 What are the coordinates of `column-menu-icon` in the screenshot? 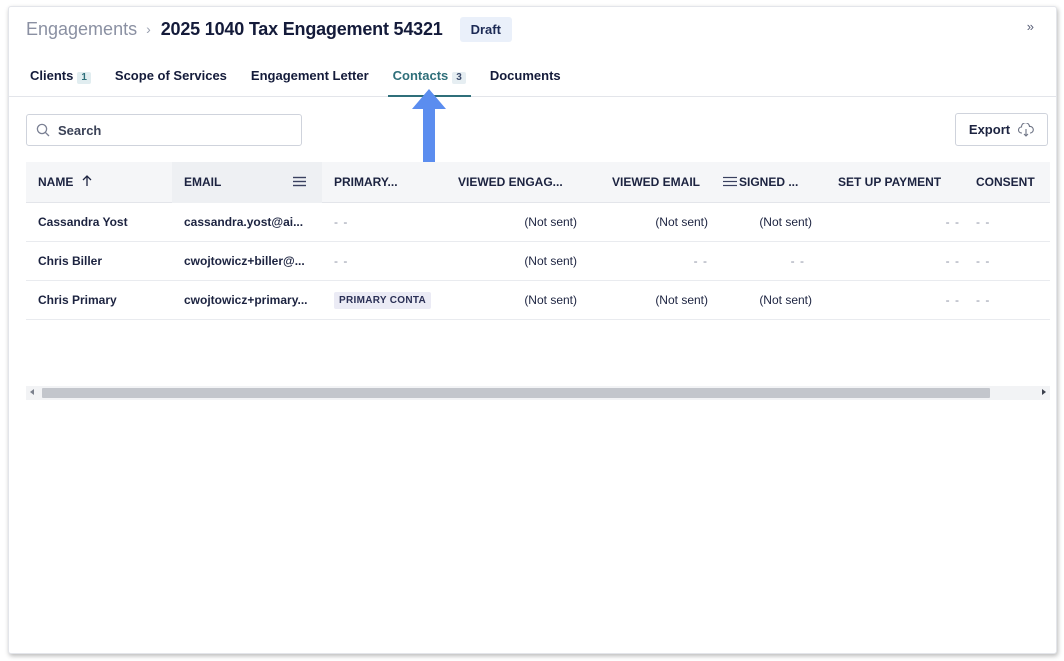 It's located at (299, 181).